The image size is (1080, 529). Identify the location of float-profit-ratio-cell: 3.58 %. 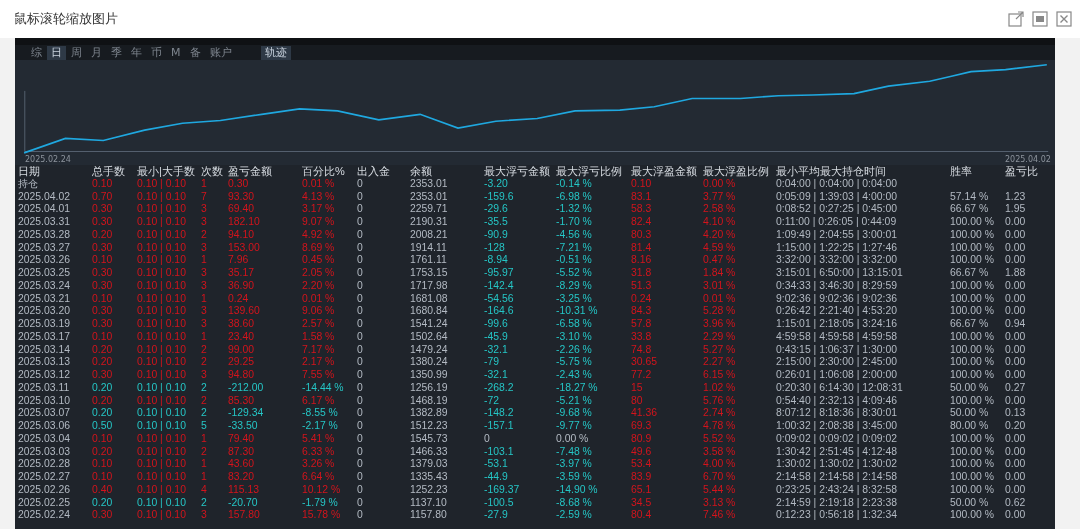
(739, 452).